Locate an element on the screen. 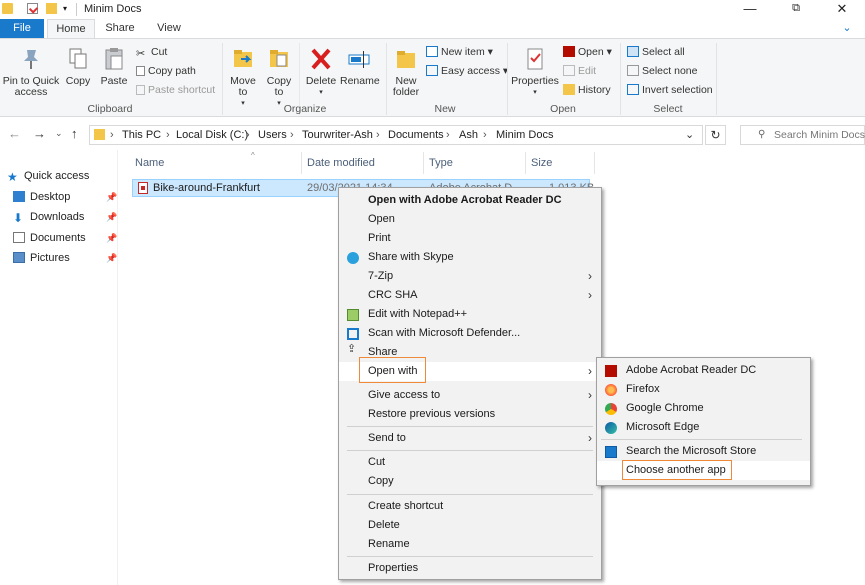  copy-to-button: Copy to ▾ is located at coordinates (279, 78).